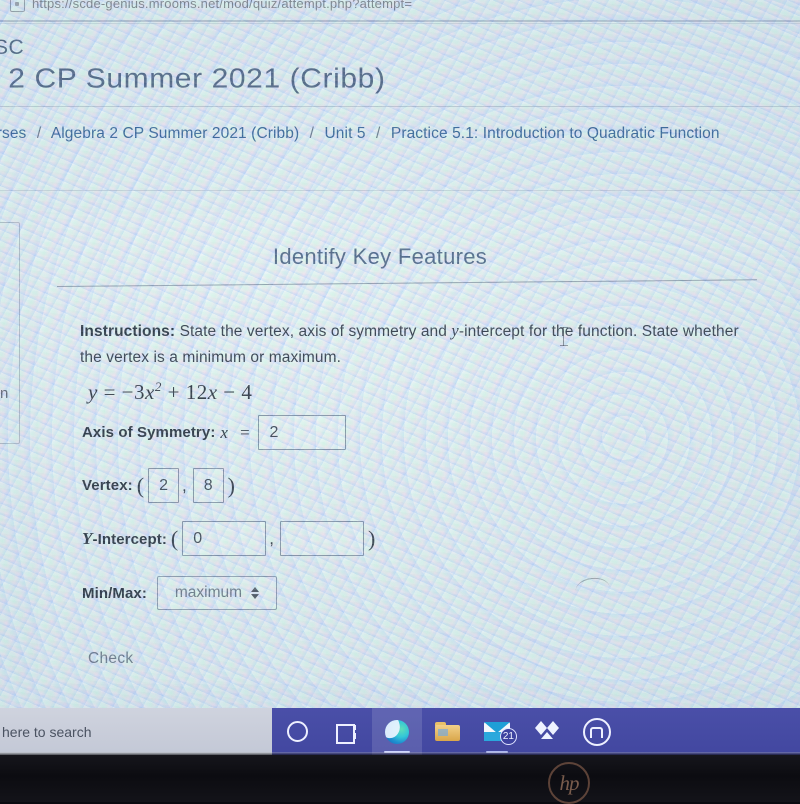  Describe the element at coordinates (224, 432) in the screenshot. I see `axis-variable: x` at that location.